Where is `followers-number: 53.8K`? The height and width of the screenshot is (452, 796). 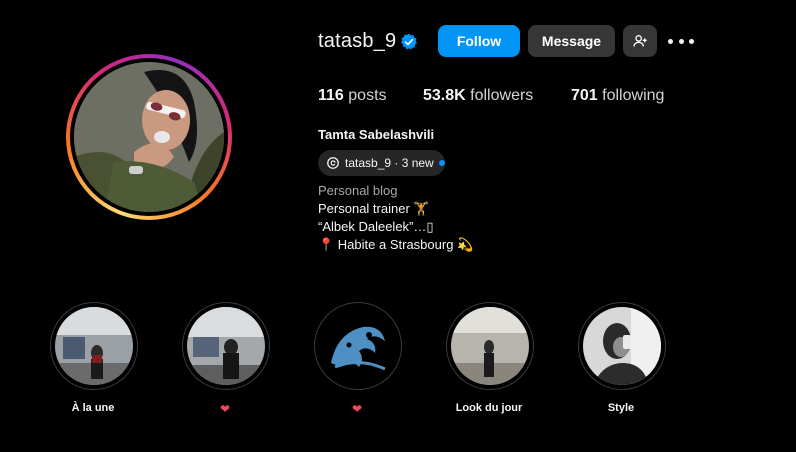
followers-number: 53.8K is located at coordinates (444, 95).